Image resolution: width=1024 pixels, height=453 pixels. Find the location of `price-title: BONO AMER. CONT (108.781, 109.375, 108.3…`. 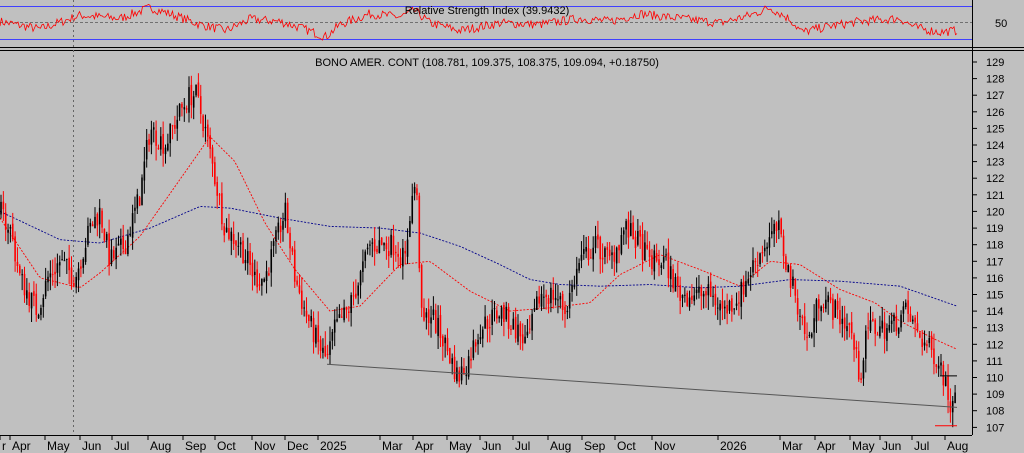

price-title: BONO AMER. CONT (108.781, 109.375, 108.3… is located at coordinates (487, 63).